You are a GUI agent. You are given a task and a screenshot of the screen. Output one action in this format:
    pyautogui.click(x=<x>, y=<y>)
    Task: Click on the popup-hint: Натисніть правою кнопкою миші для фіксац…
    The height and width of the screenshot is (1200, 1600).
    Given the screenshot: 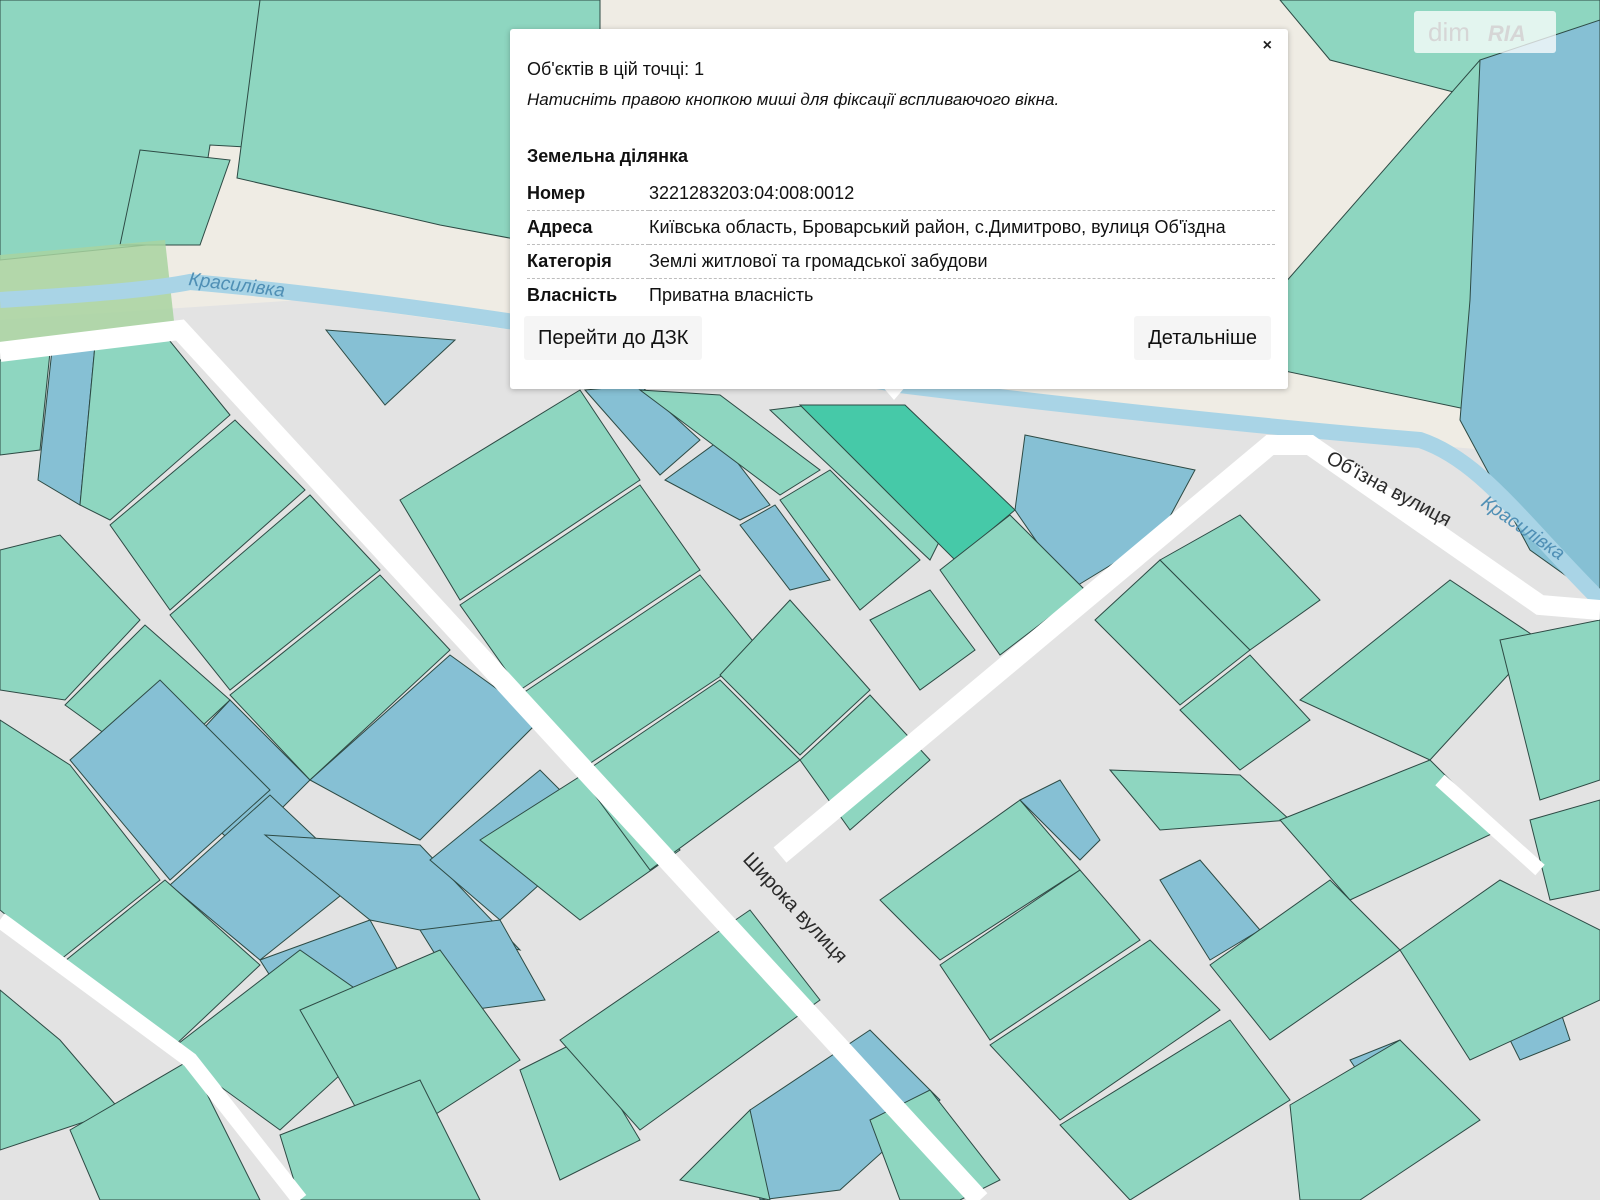 What is the action you would take?
    pyautogui.click(x=793, y=99)
    